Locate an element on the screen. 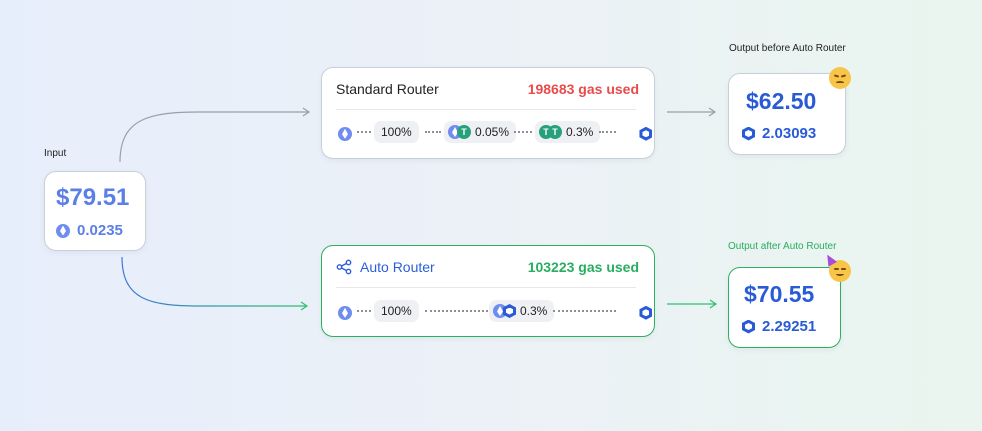 The image size is (982, 431). standard-router-gas: 198683 gas used is located at coordinates (583, 89).